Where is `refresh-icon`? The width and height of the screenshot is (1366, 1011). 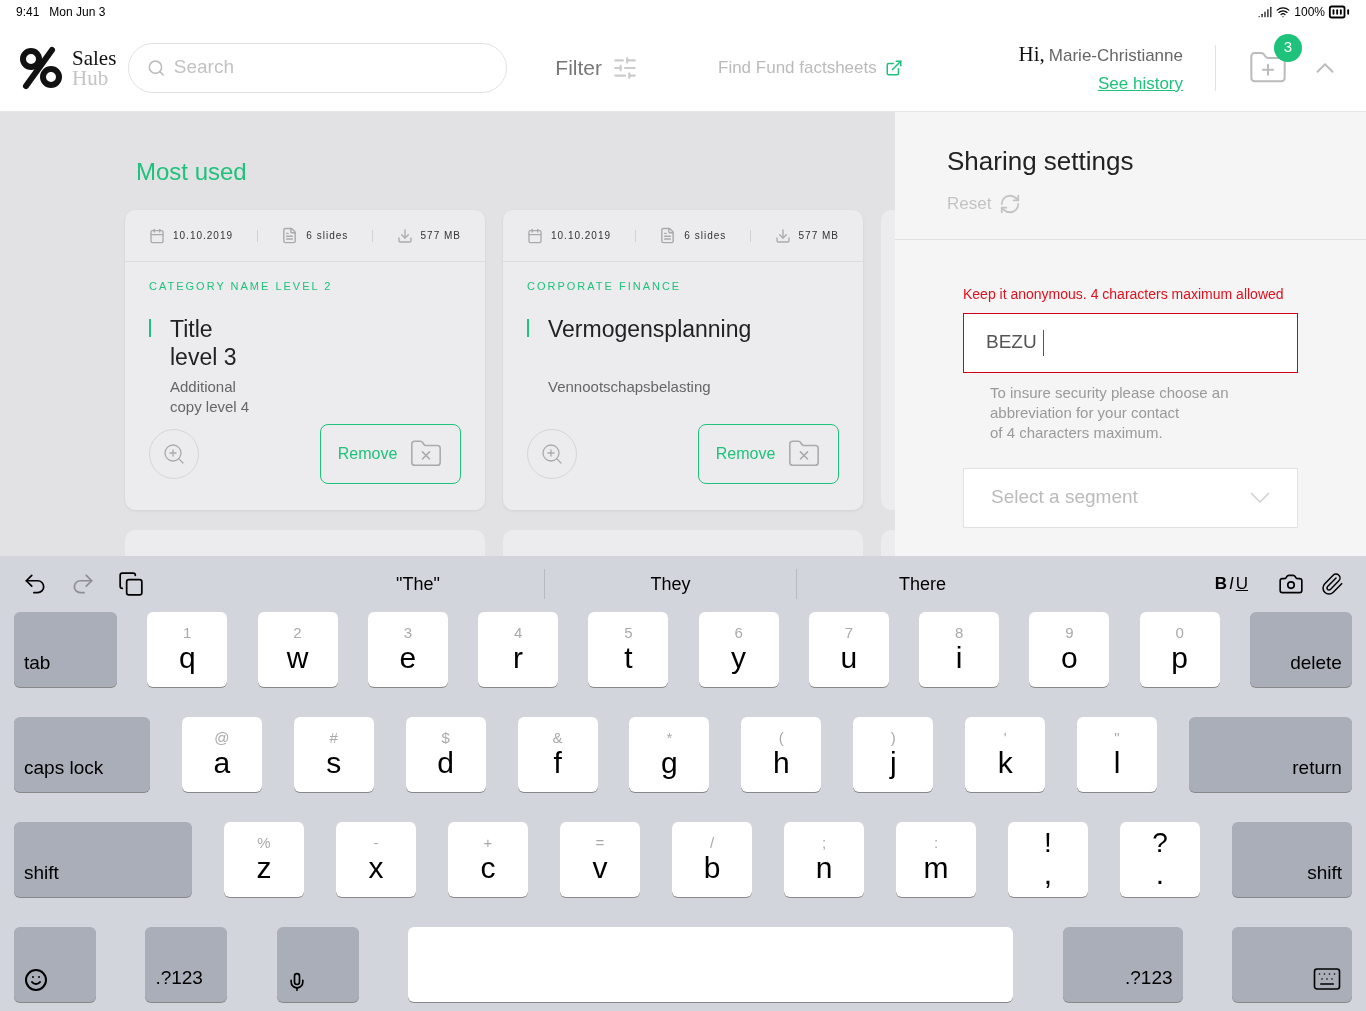 refresh-icon is located at coordinates (1010, 203).